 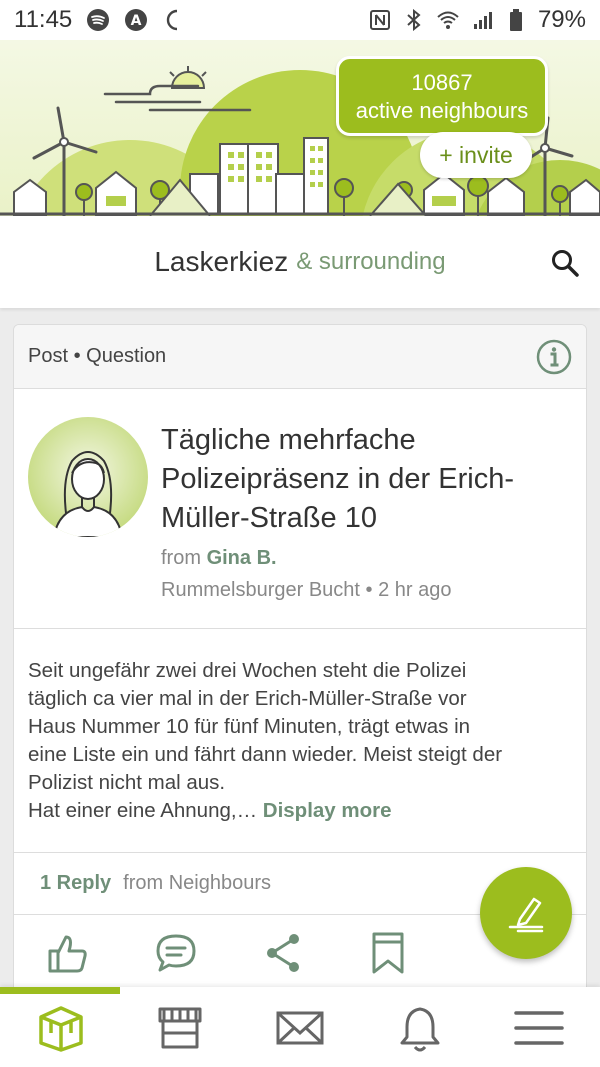 What do you see at coordinates (61, 1028) in the screenshot?
I see `home-icon` at bounding box center [61, 1028].